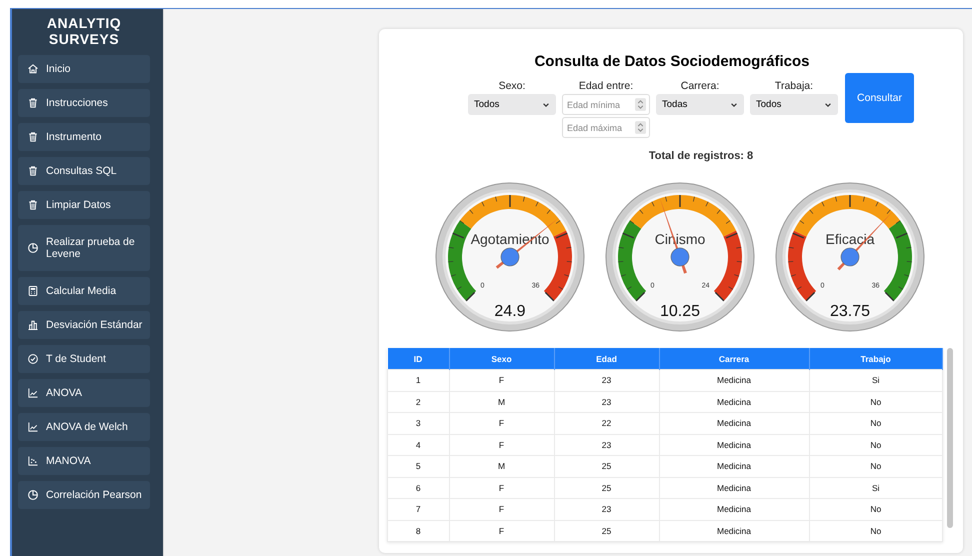  Describe the element at coordinates (84, 427) in the screenshot. I see `sidebar-item: ANOVA de Welch` at that location.